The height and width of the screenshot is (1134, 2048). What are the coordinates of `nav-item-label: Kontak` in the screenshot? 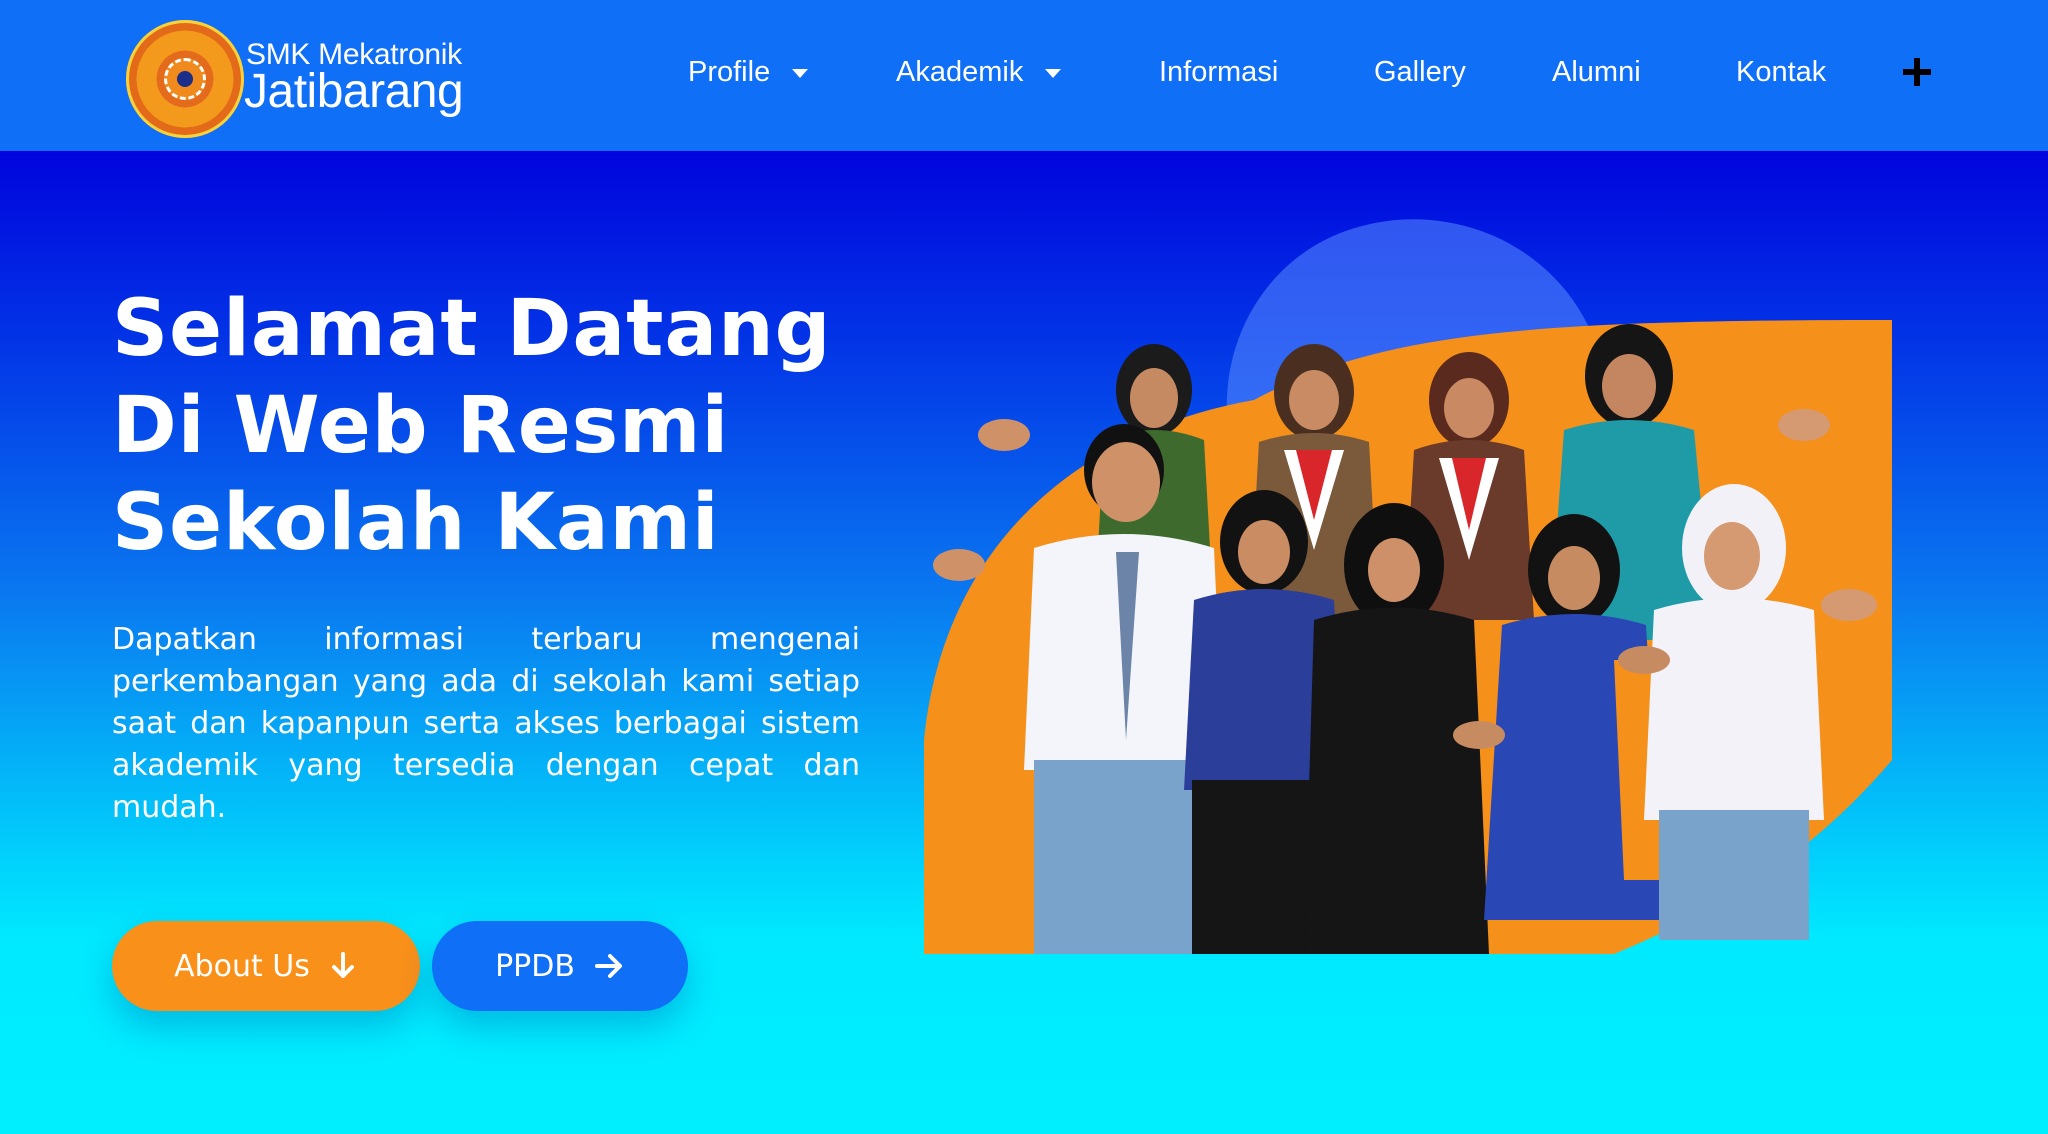 It's located at (1781, 72).